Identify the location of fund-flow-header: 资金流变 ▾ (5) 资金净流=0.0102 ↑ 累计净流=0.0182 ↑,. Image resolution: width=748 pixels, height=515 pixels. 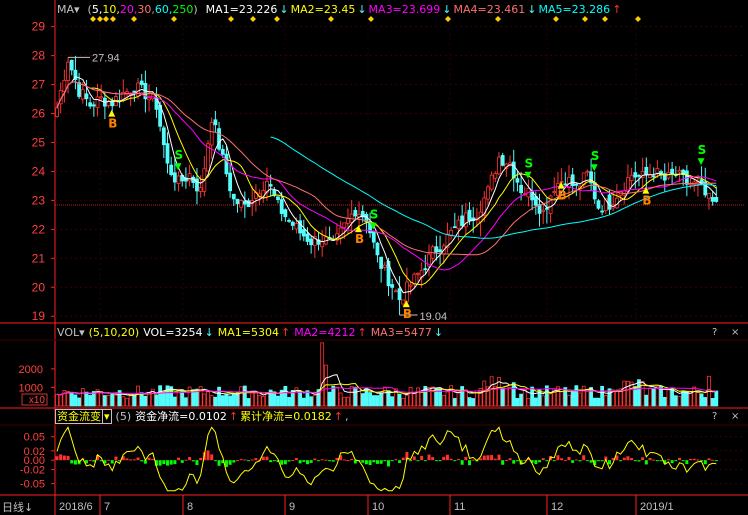
(204, 416).